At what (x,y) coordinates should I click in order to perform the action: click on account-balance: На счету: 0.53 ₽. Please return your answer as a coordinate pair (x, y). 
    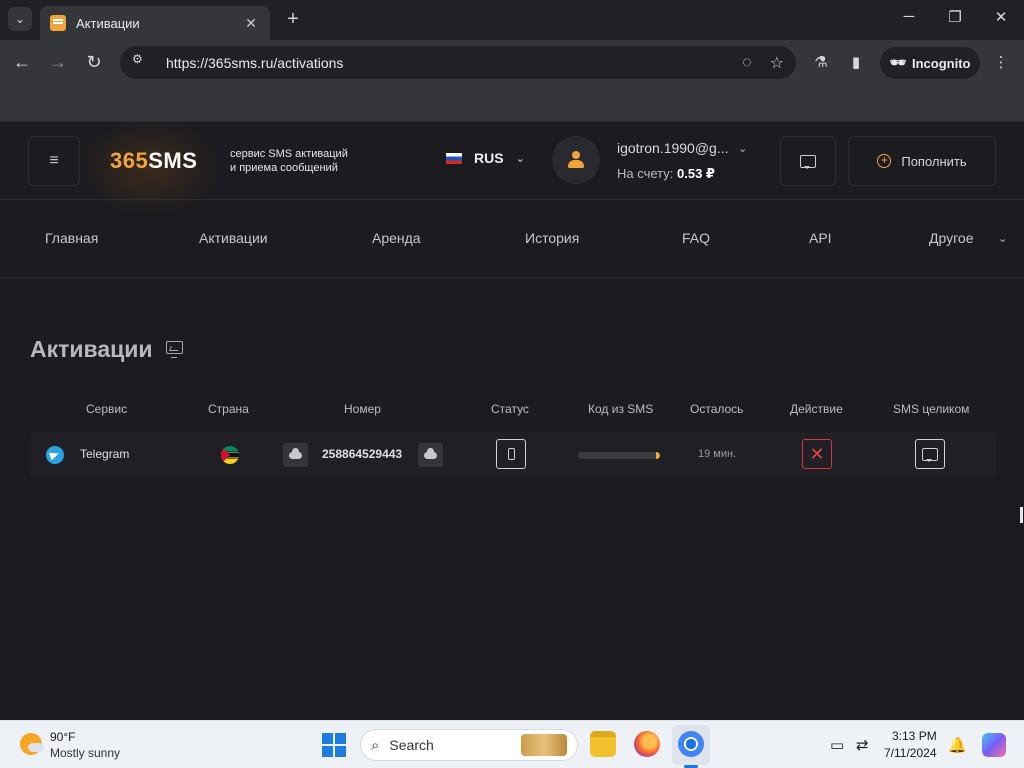
    Looking at the image, I should click on (666, 174).